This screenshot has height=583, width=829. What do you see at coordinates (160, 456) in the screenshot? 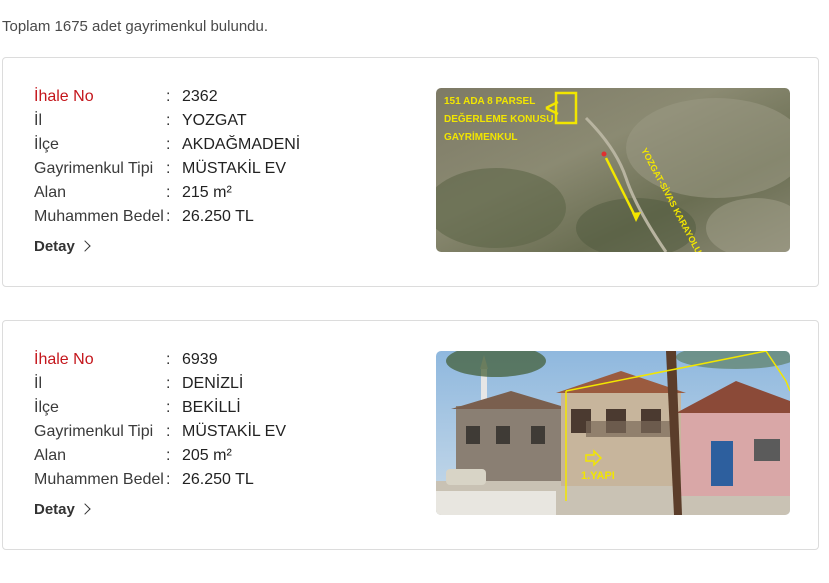
I see `row-alan: Alan:205 m²` at bounding box center [160, 456].